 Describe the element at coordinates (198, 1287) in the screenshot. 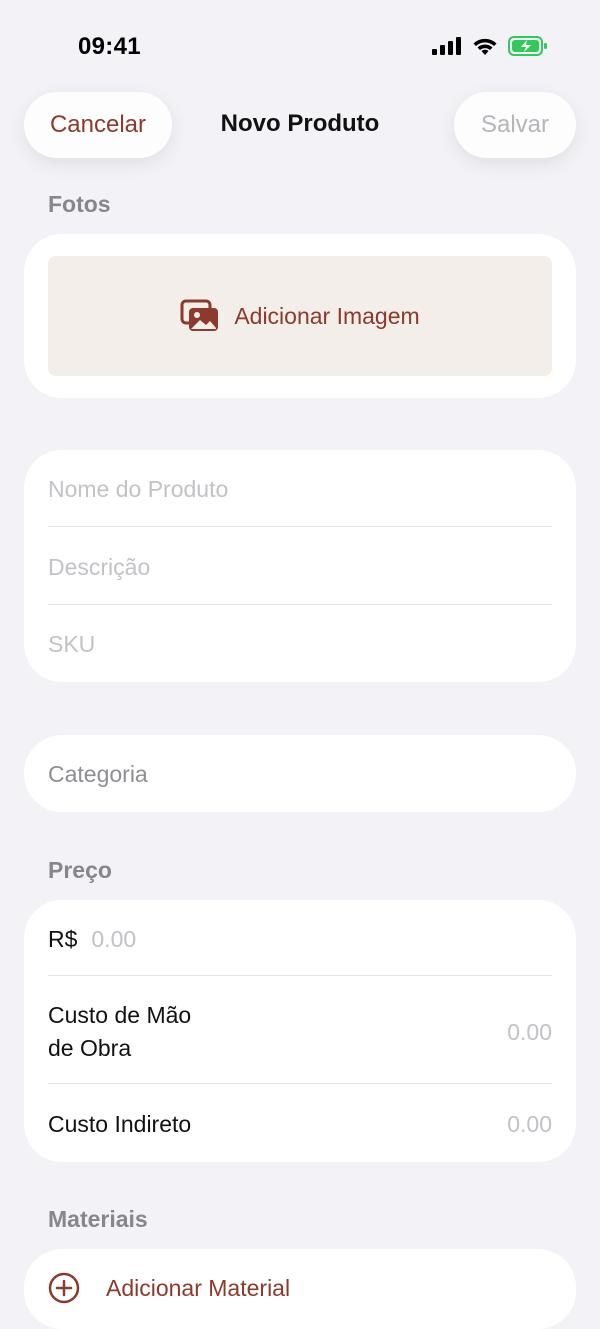

I see `add-material-label: Adicionar Material` at that location.